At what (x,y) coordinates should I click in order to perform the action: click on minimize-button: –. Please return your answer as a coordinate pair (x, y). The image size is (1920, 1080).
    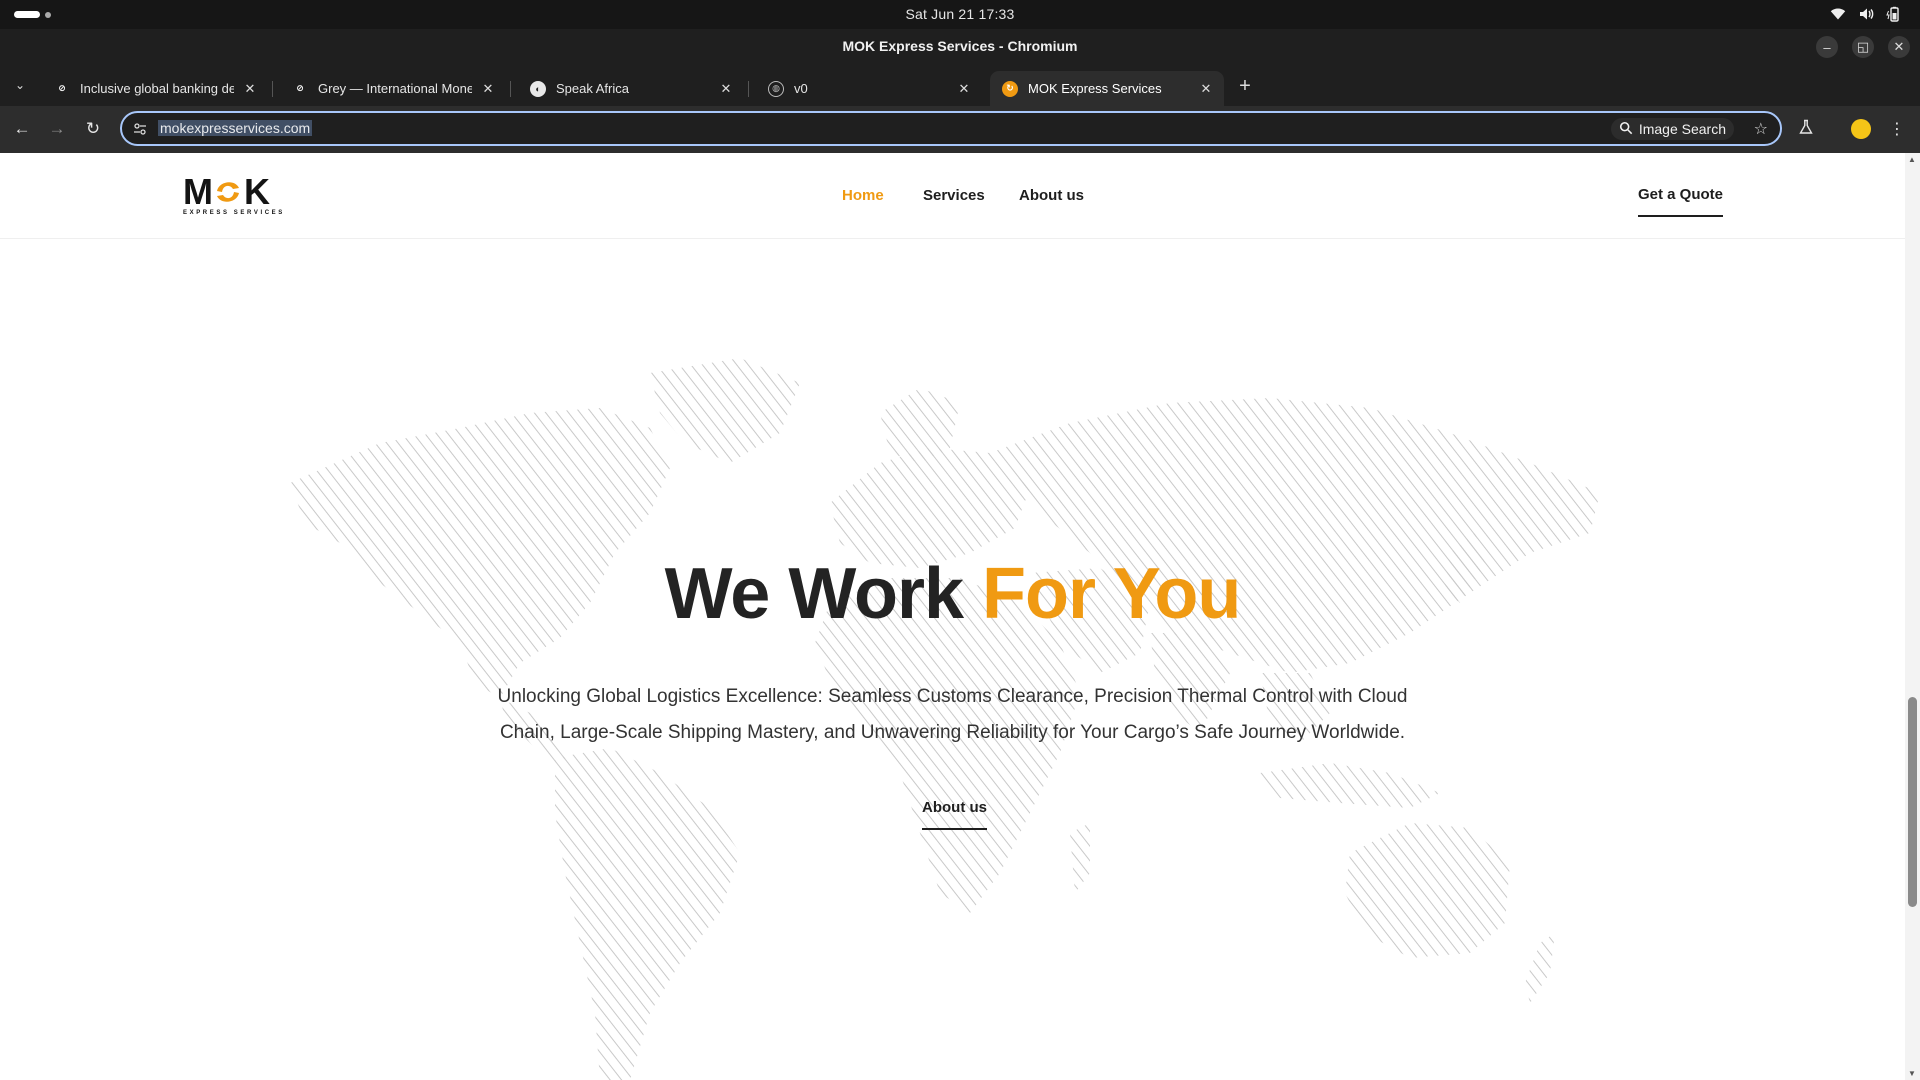
    Looking at the image, I should click on (1827, 47).